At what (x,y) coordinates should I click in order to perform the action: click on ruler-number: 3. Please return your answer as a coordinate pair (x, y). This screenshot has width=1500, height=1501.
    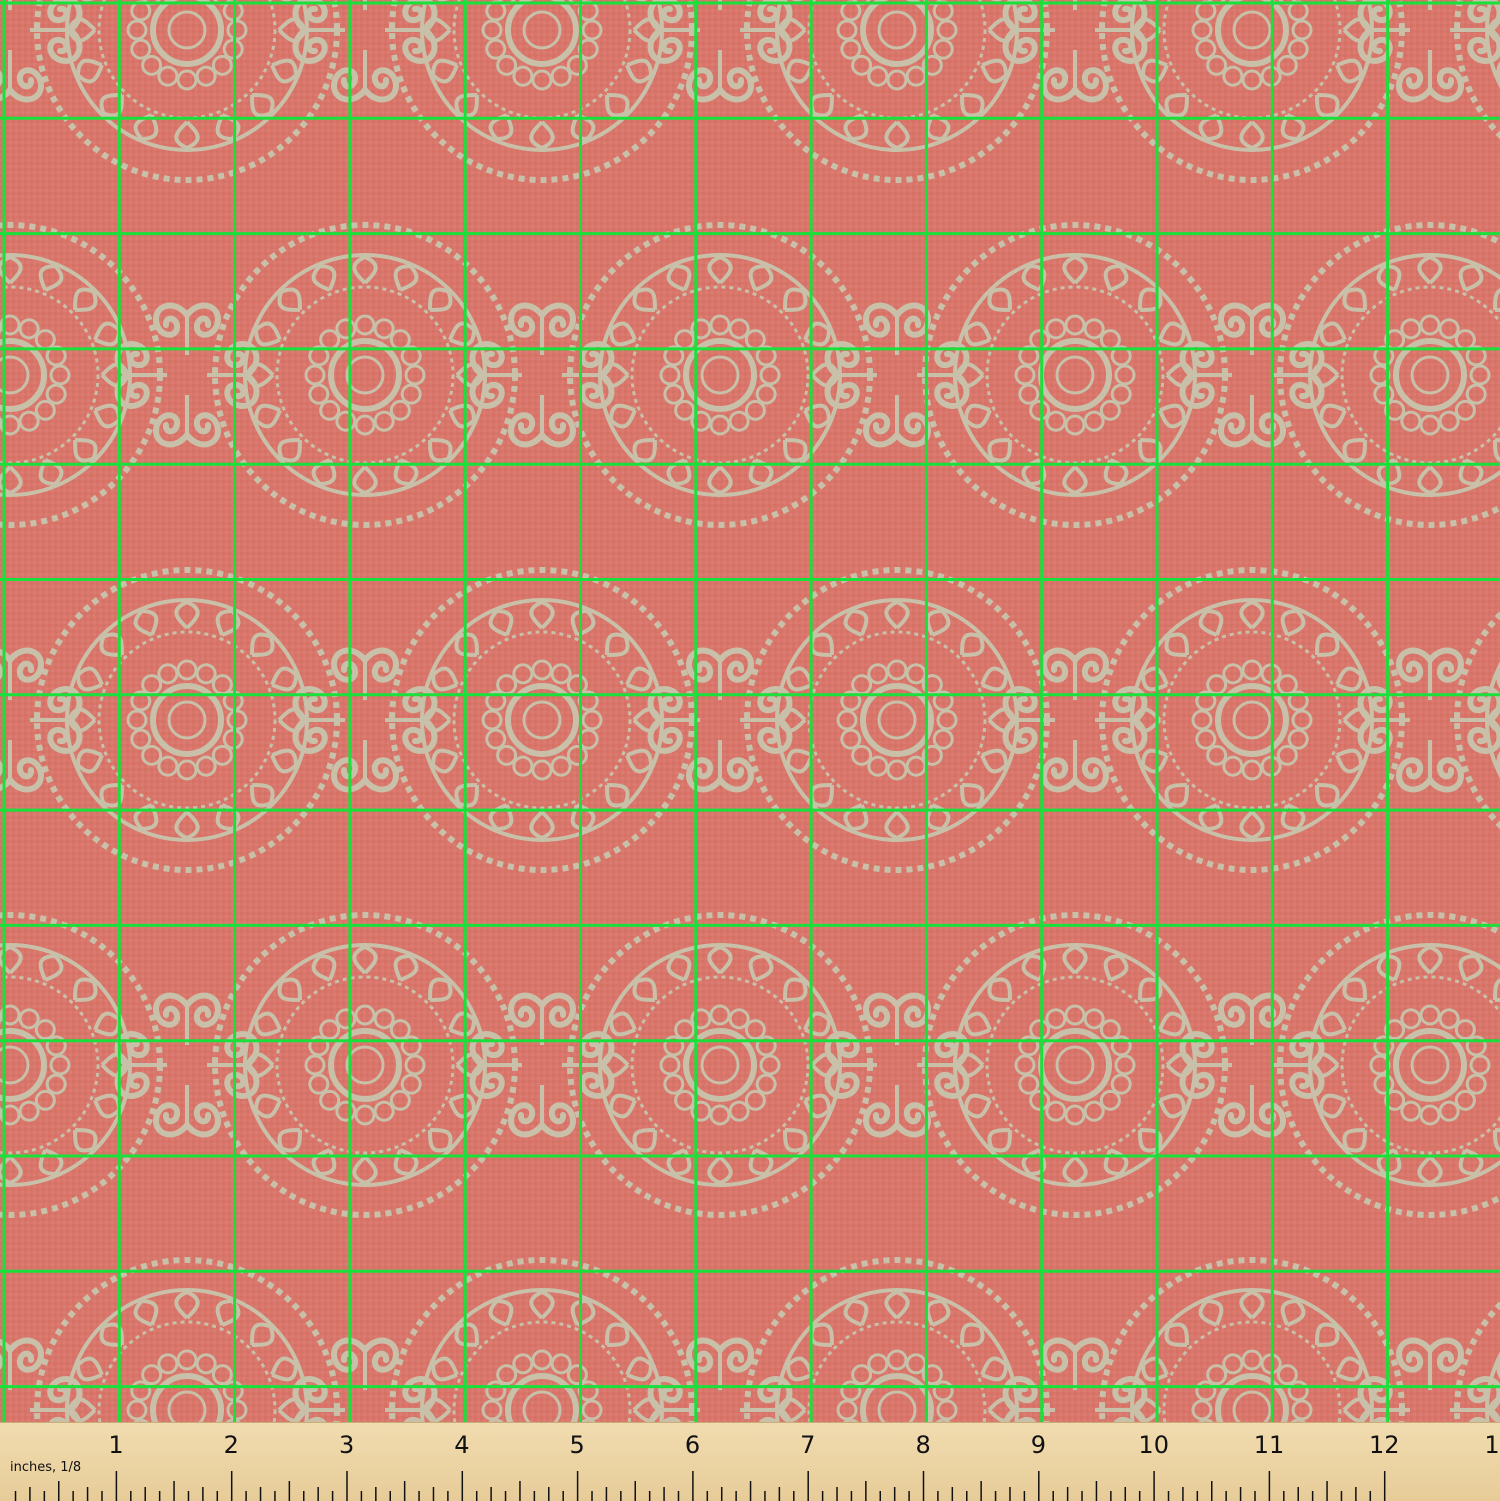
    Looking at the image, I should click on (346, 1445).